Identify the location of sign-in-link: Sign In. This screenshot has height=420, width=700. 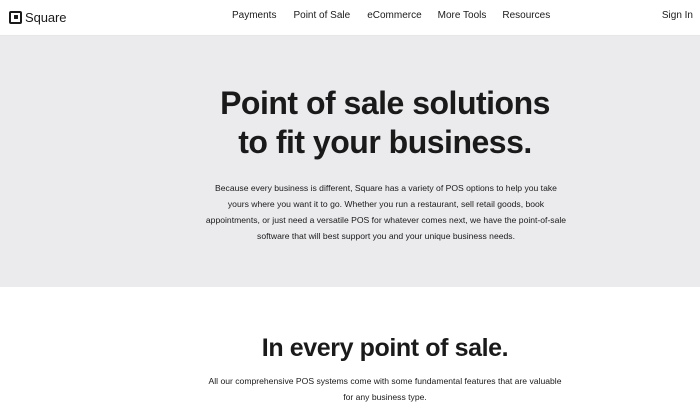
(677, 15).